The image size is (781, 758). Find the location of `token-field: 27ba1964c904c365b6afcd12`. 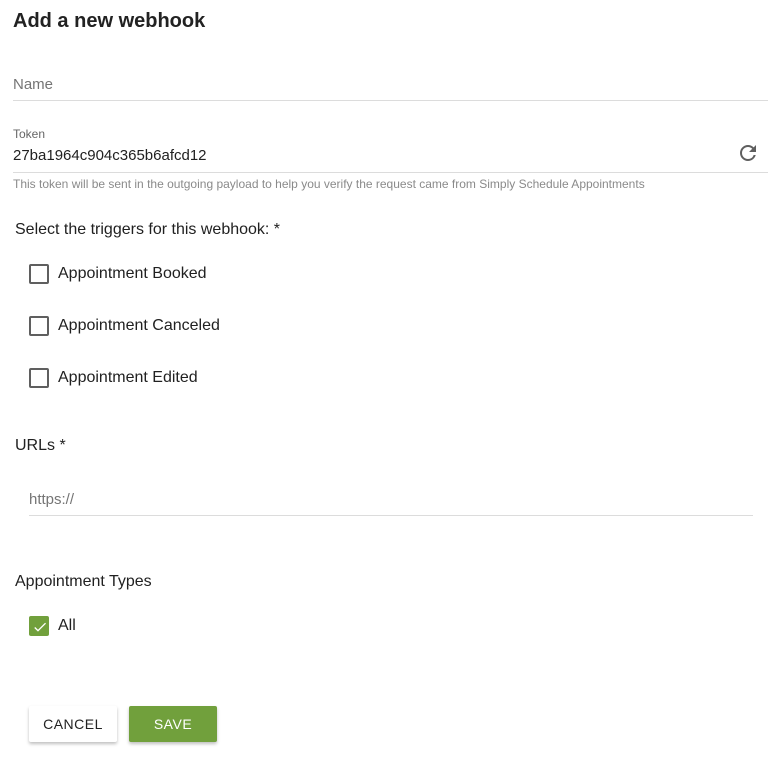

token-field: 27ba1964c904c365b6afcd12 is located at coordinates (390, 158).